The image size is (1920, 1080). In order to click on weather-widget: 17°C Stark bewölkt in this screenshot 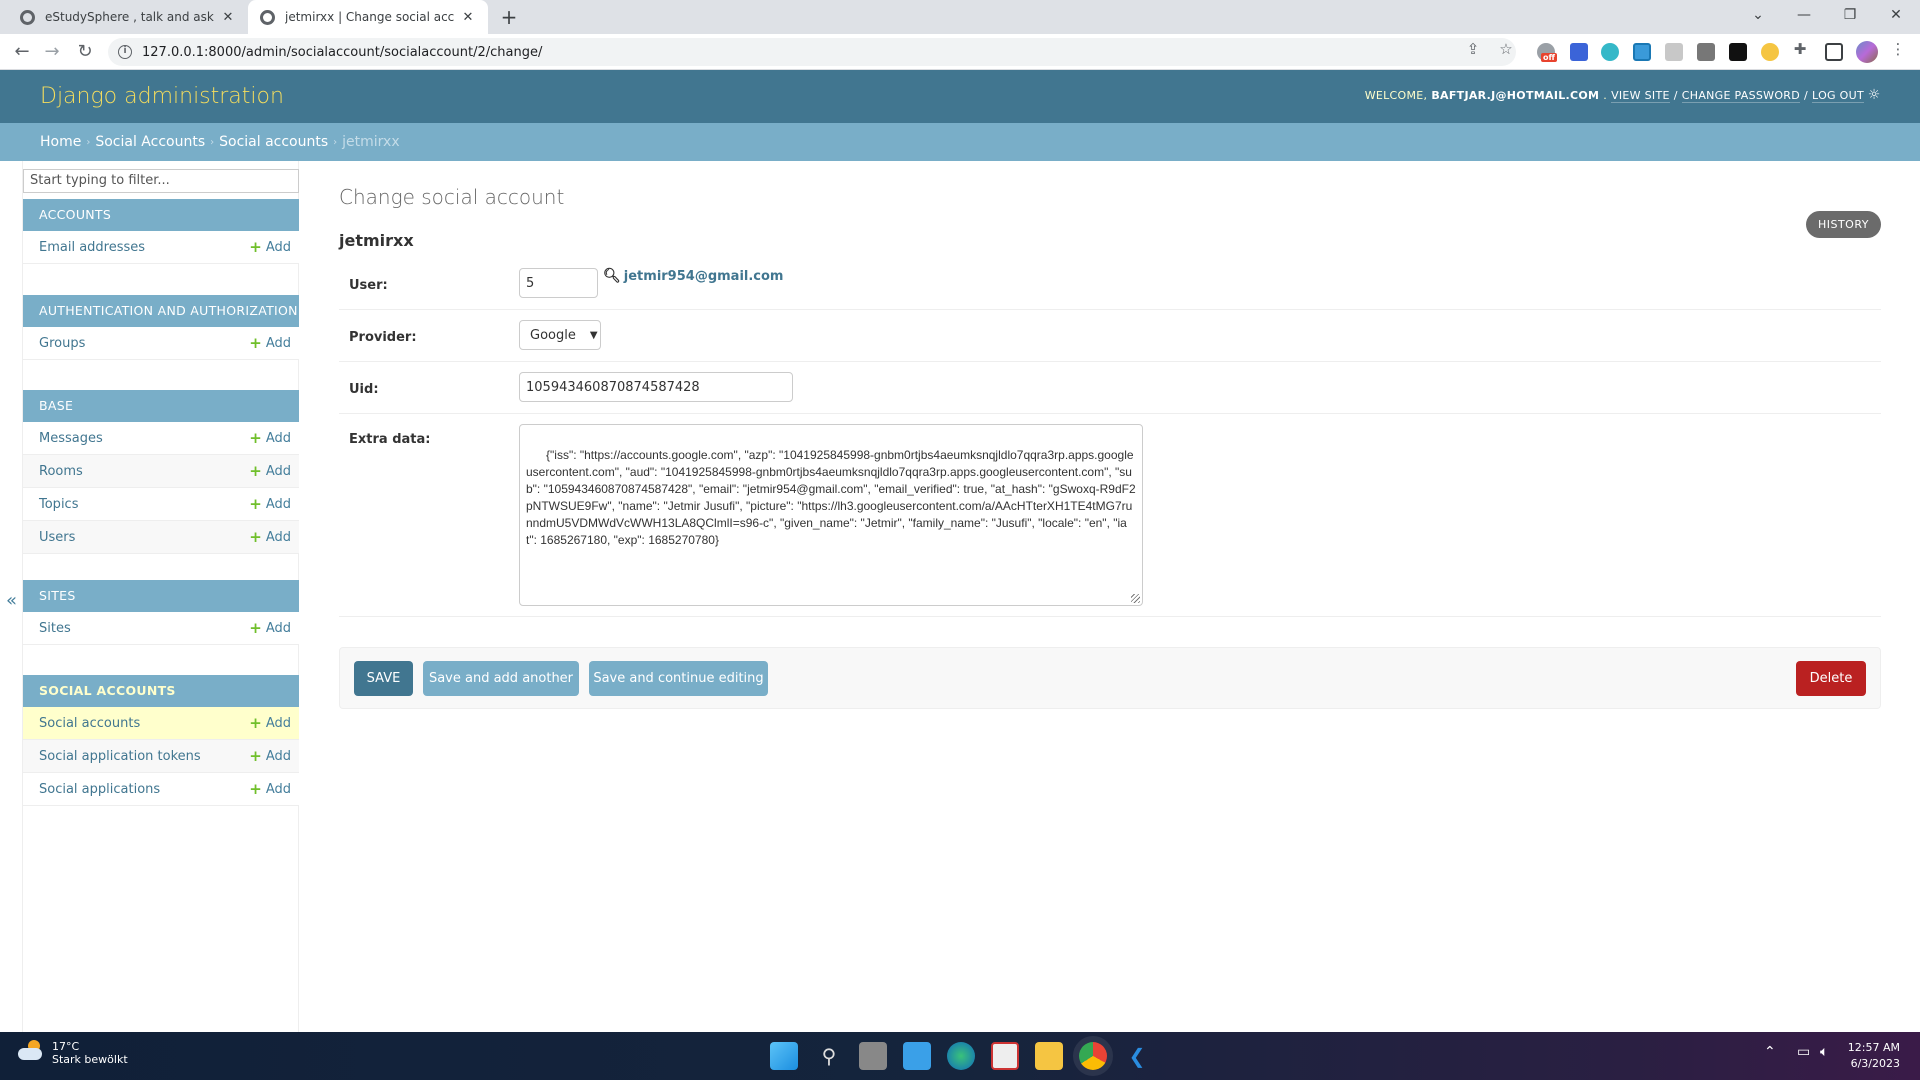, I will do `click(73, 1053)`.